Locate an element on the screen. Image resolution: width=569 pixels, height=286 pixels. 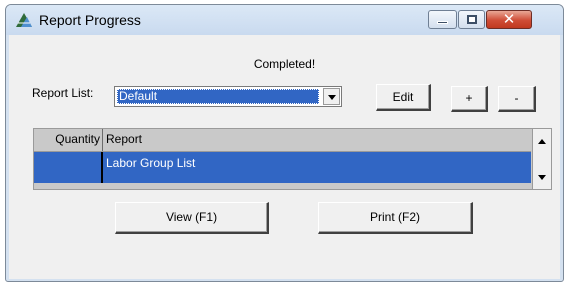
report-cell: Labor Group List is located at coordinates (150, 163).